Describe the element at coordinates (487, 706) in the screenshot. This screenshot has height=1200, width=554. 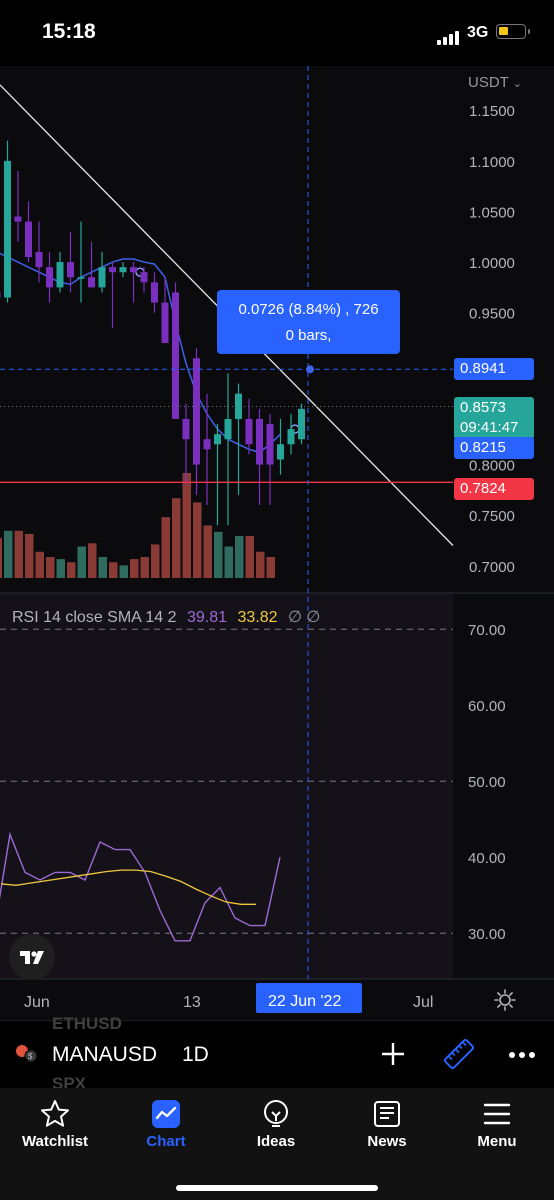
I see `rsi-axis-label: 60.00` at that location.